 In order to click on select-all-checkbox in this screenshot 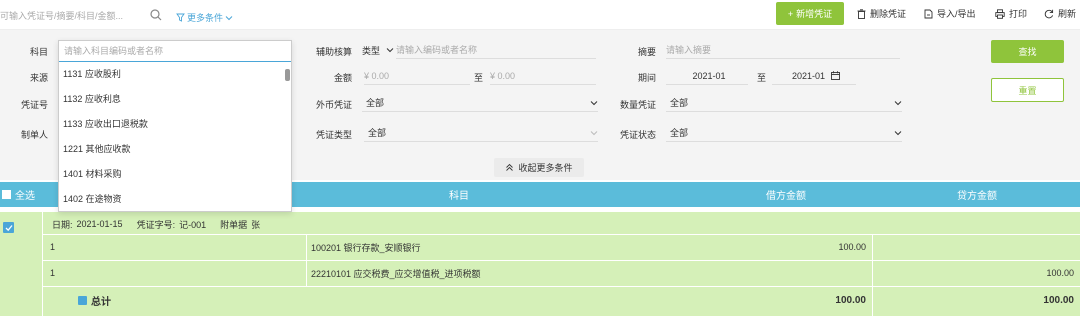, I will do `click(6, 194)`.